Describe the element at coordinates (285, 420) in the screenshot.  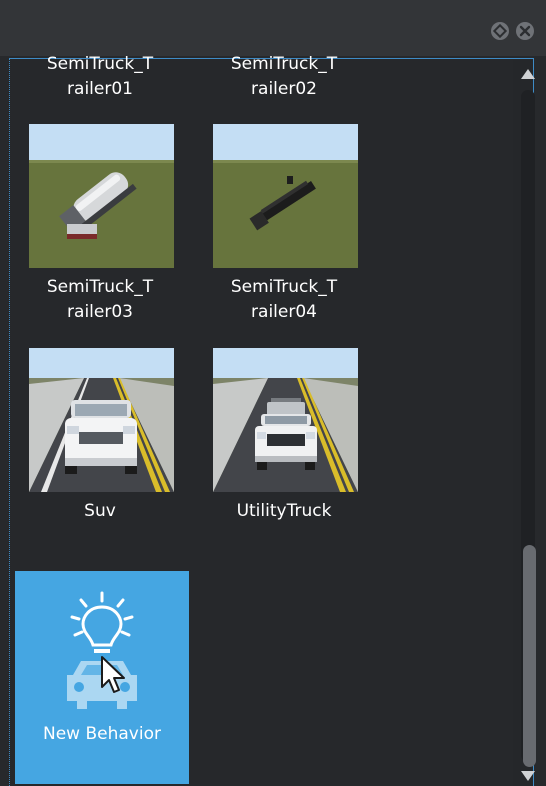
I see `asset-thumbnail-utilitytruck` at that location.